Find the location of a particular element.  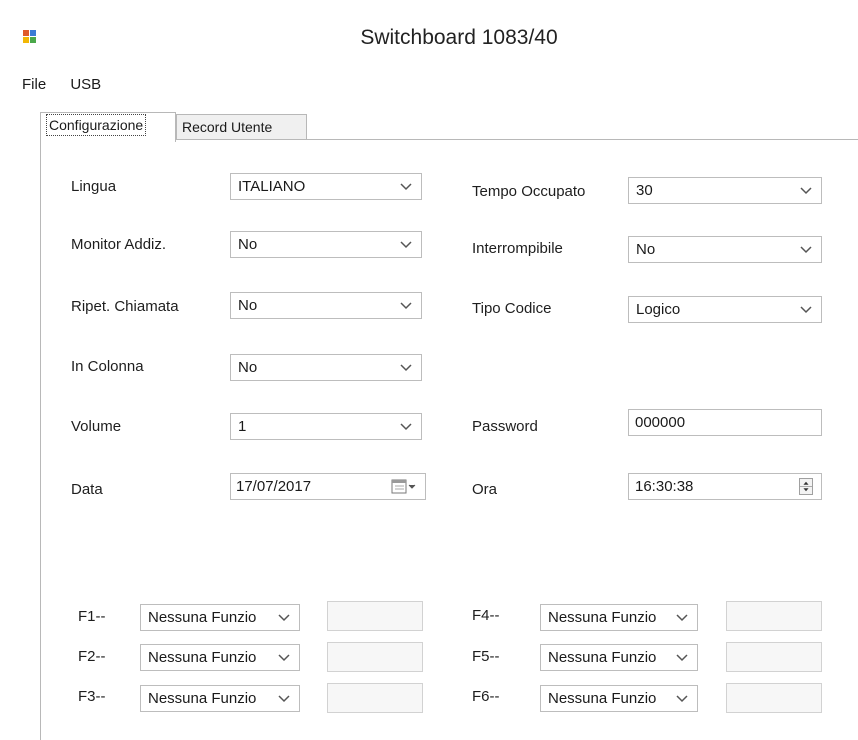

label-f1: F1-- is located at coordinates (92, 616).